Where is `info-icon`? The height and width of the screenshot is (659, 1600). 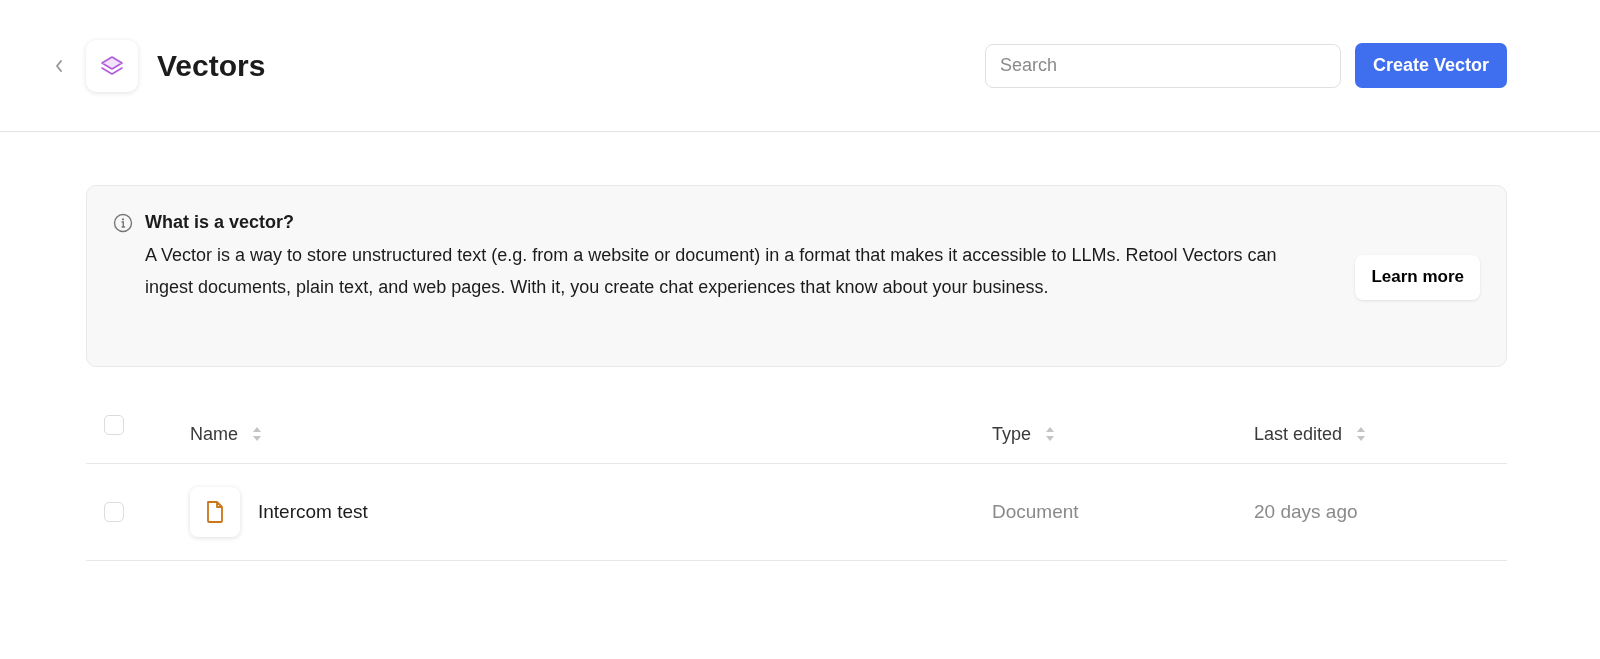
info-icon is located at coordinates (123, 223).